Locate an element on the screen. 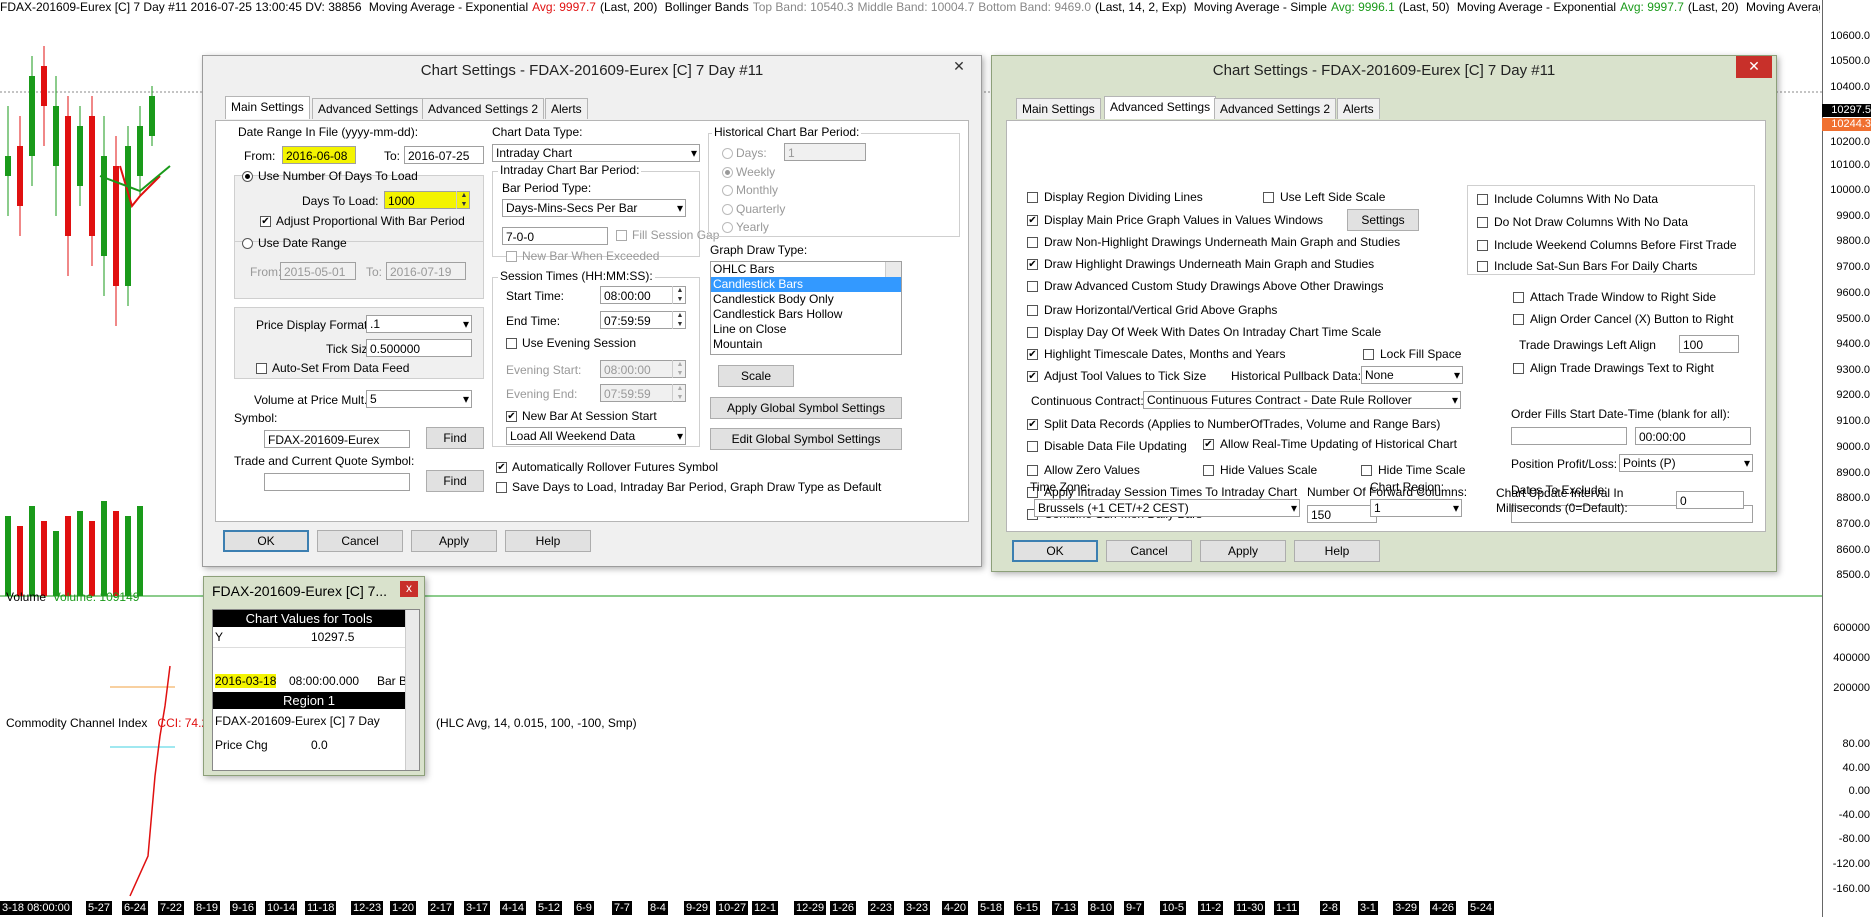 The height and width of the screenshot is (917, 1871). fills-time-input: 00:00:00 is located at coordinates (1693, 436).